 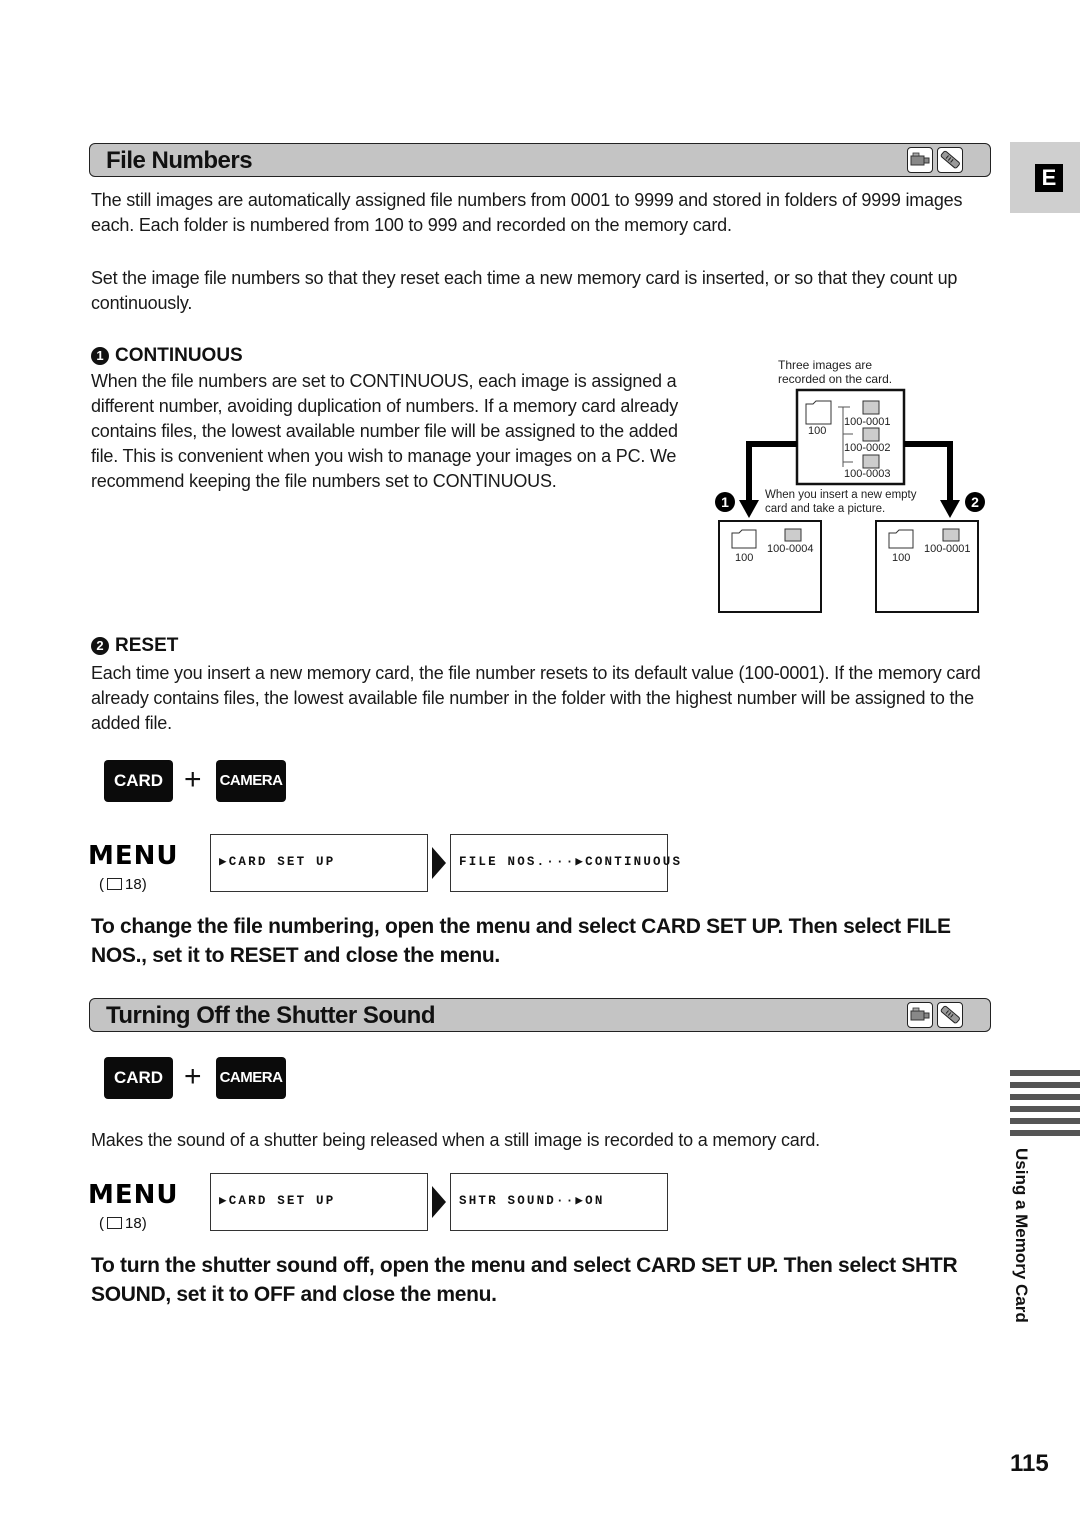 What do you see at coordinates (790, 549) in the screenshot?
I see `svg-text: 100-0004` at bounding box center [790, 549].